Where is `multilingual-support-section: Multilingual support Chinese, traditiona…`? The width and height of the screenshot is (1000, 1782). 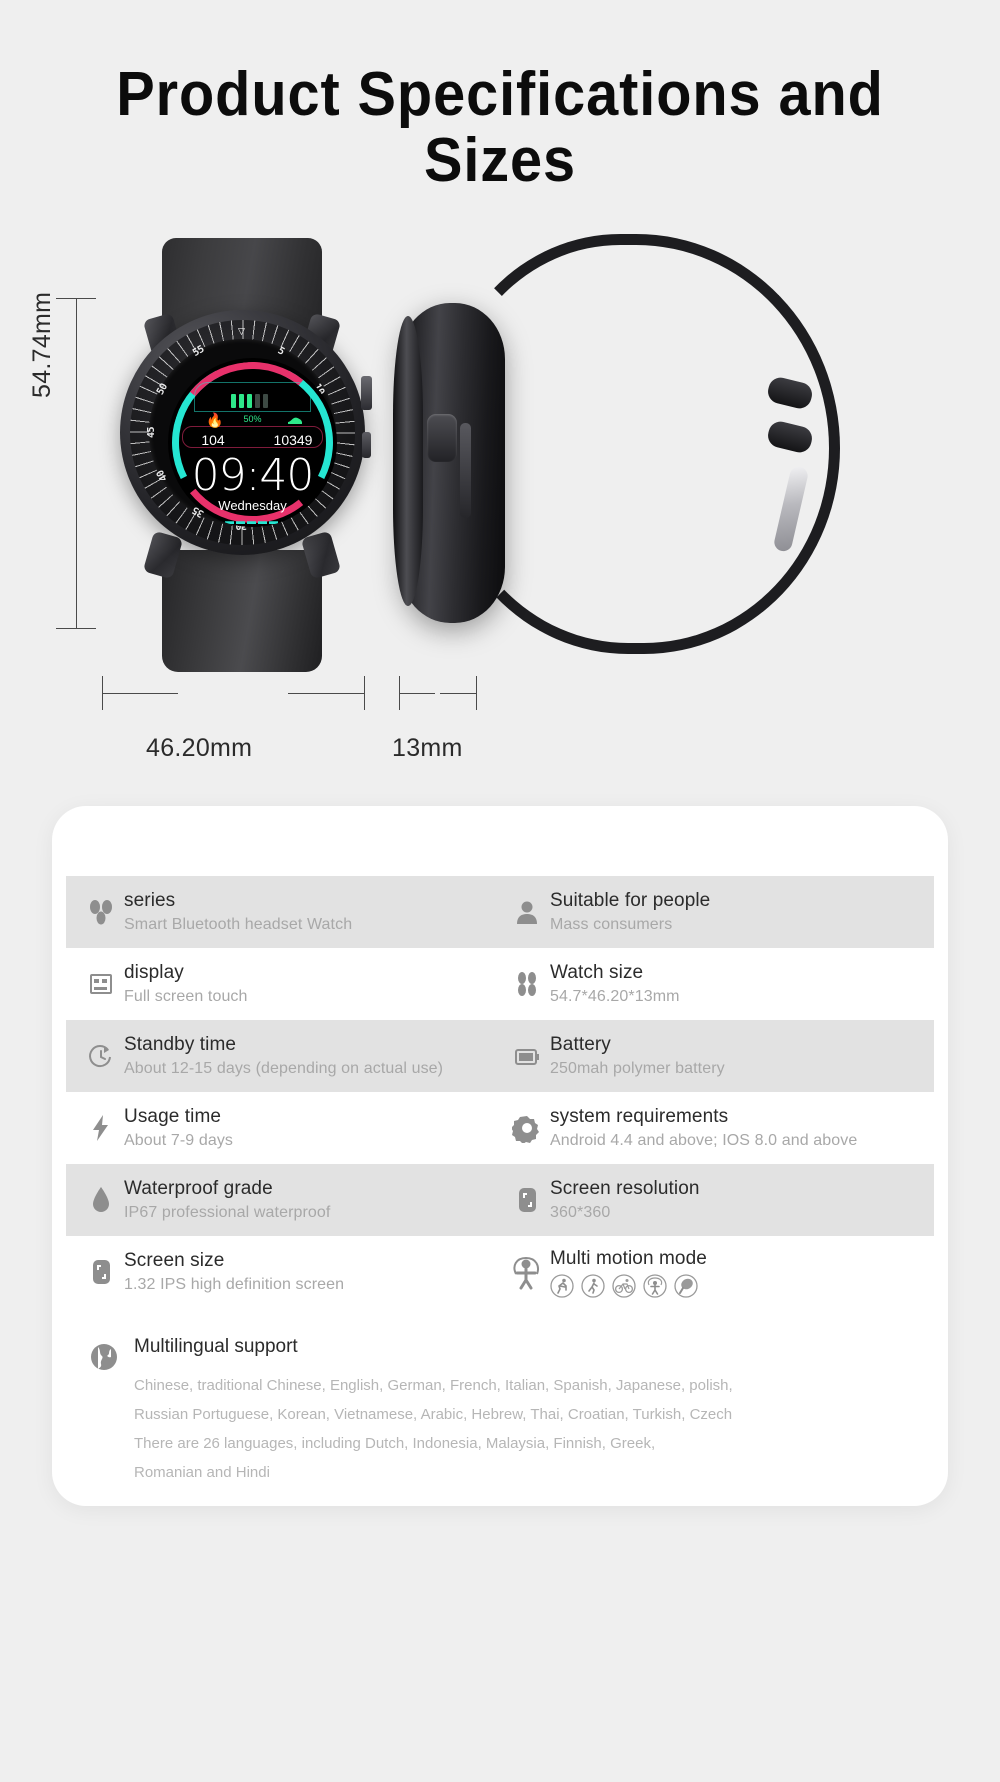 multilingual-support-section: Multilingual support Chinese, traditiona… is located at coordinates (498, 1411).